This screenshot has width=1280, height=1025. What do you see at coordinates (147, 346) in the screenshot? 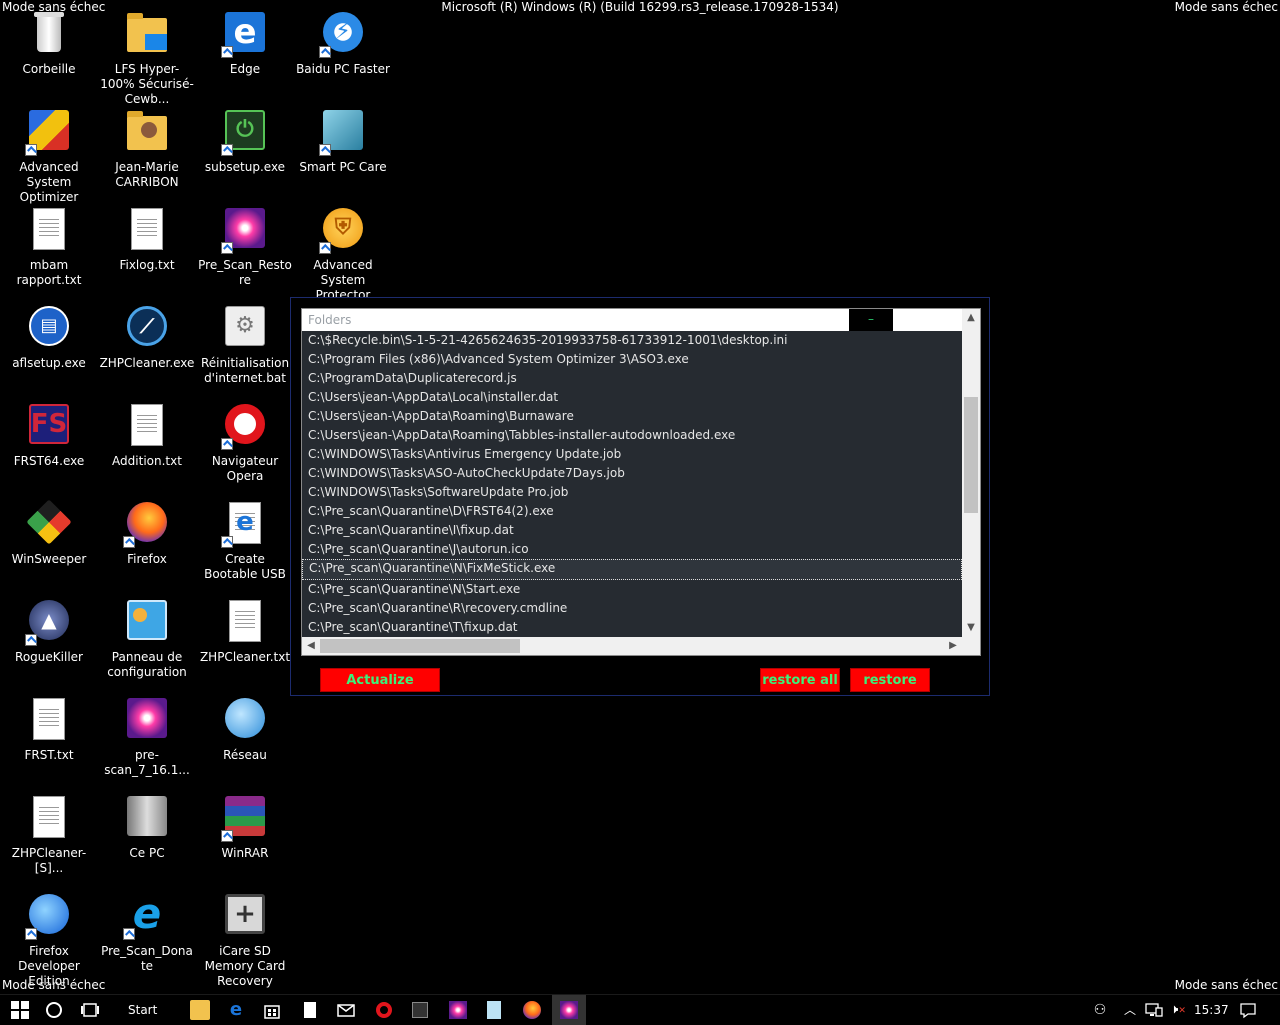
I see `desktop-icon-zhpcleaner-exe: ⟋ ZHPCleaner.exe` at bounding box center [147, 346].